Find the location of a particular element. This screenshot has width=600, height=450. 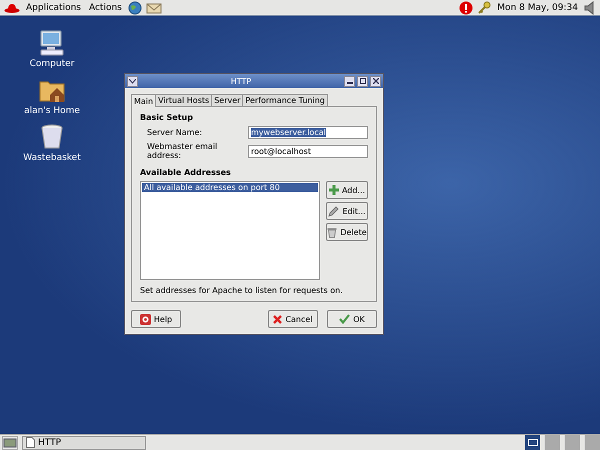

close-icon is located at coordinates (375, 81).